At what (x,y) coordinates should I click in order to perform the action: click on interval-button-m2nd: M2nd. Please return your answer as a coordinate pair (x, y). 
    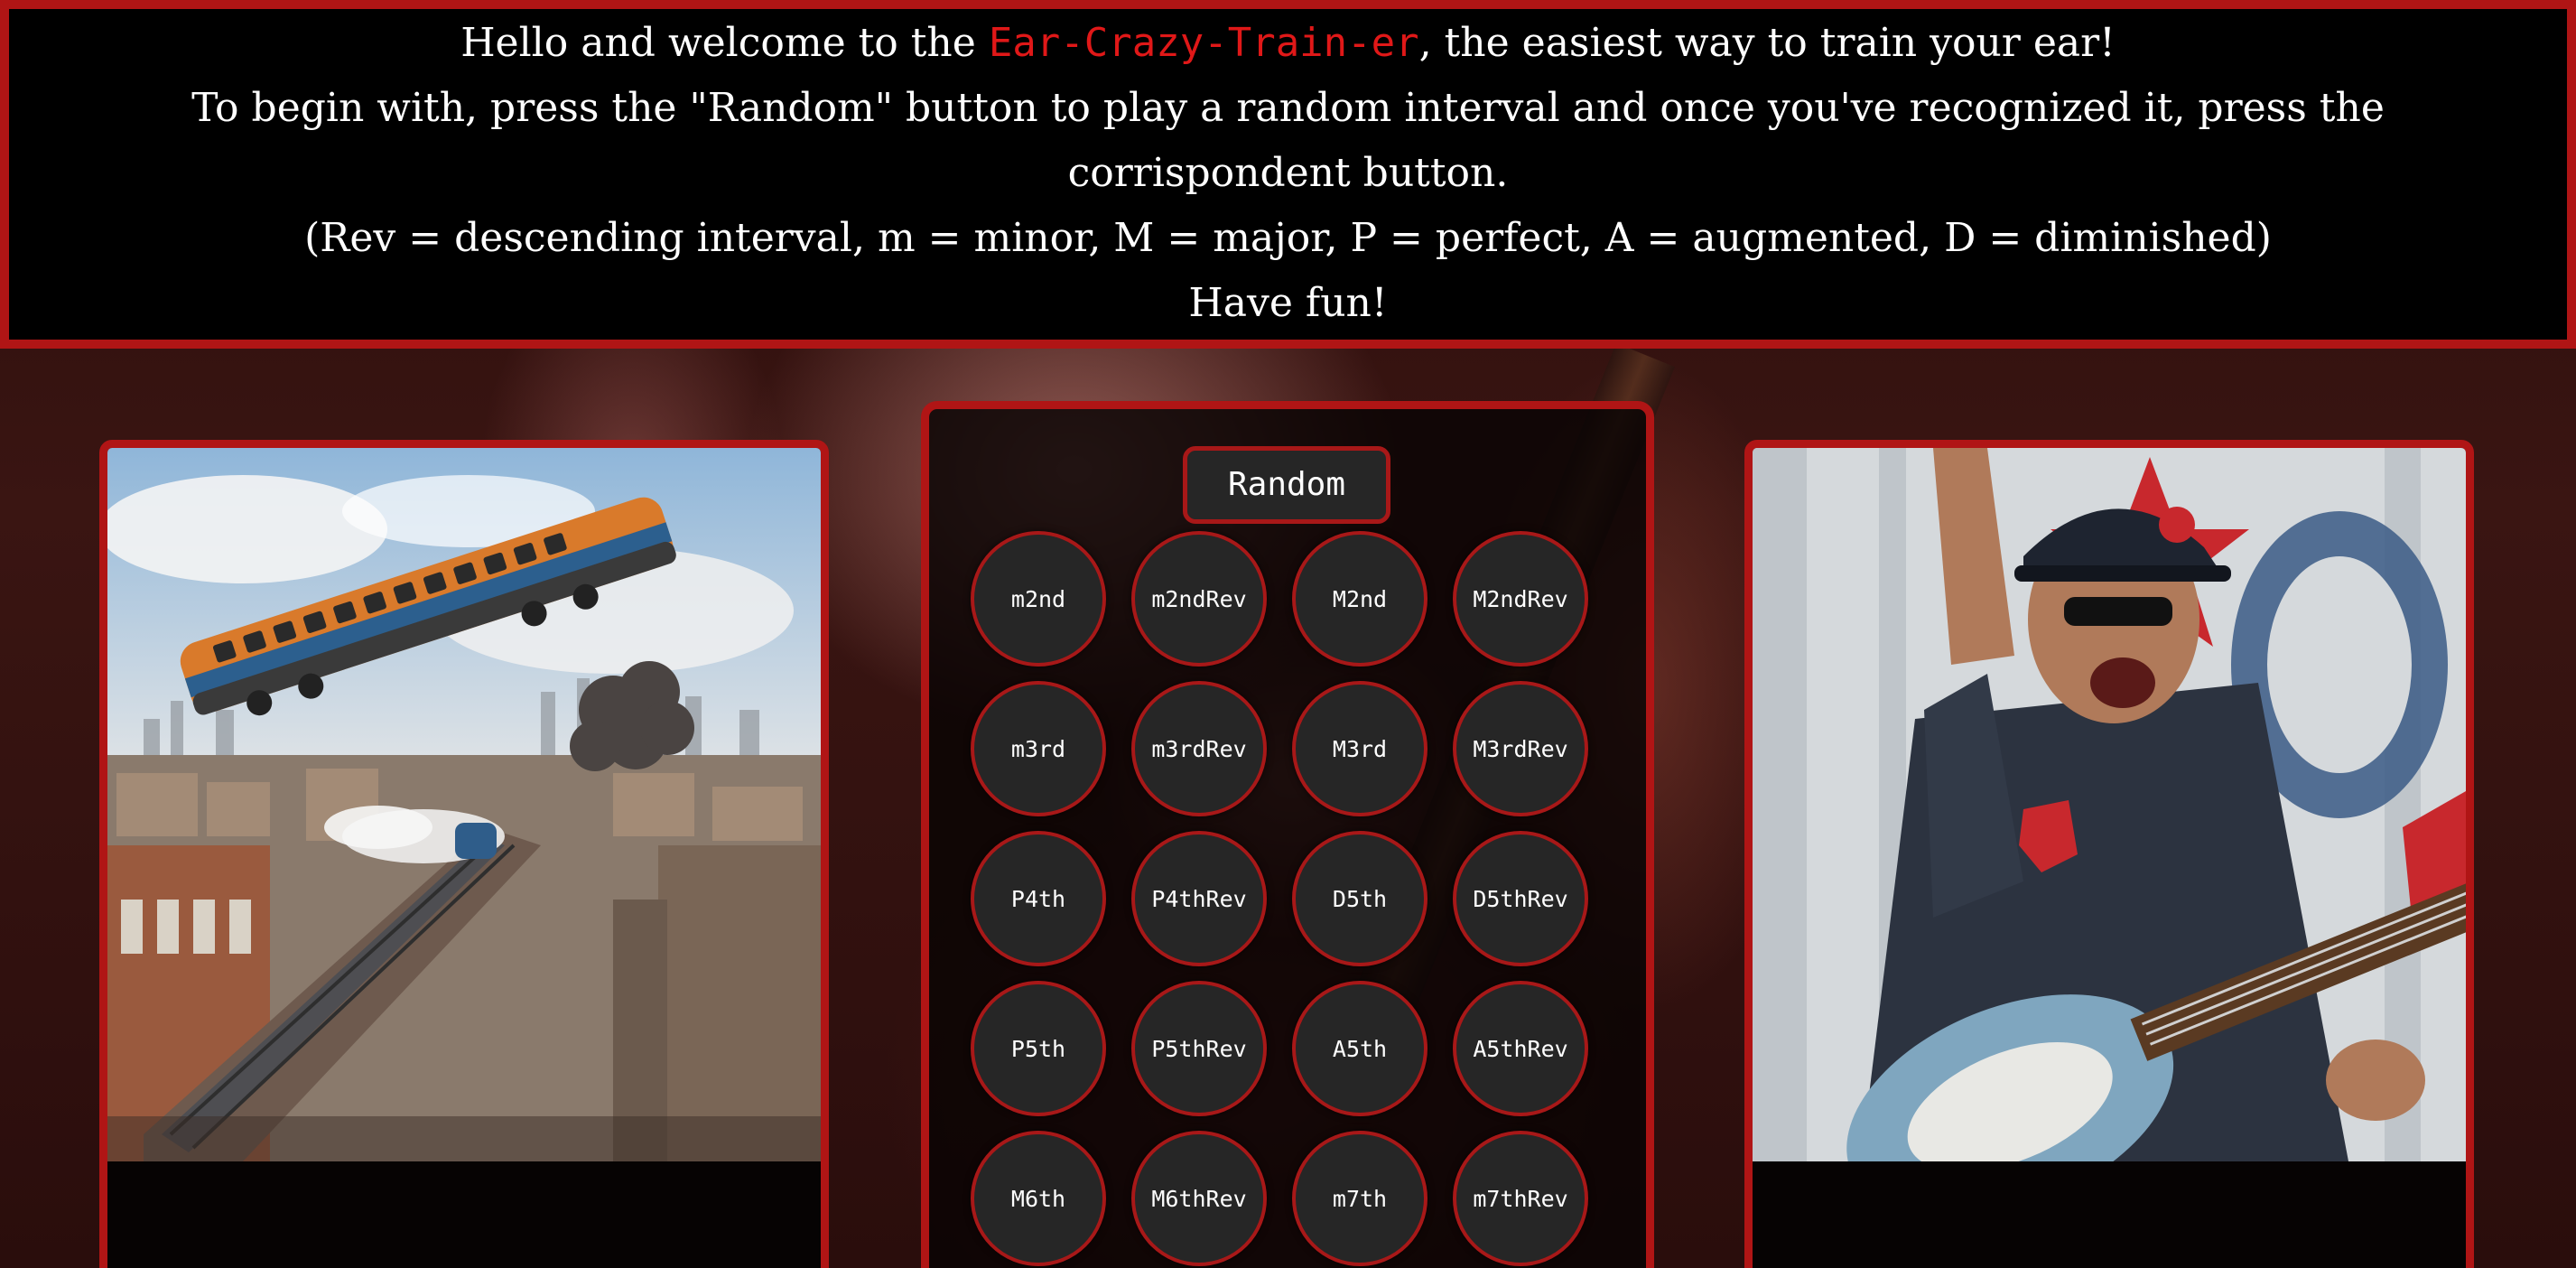
    Looking at the image, I should click on (1359, 599).